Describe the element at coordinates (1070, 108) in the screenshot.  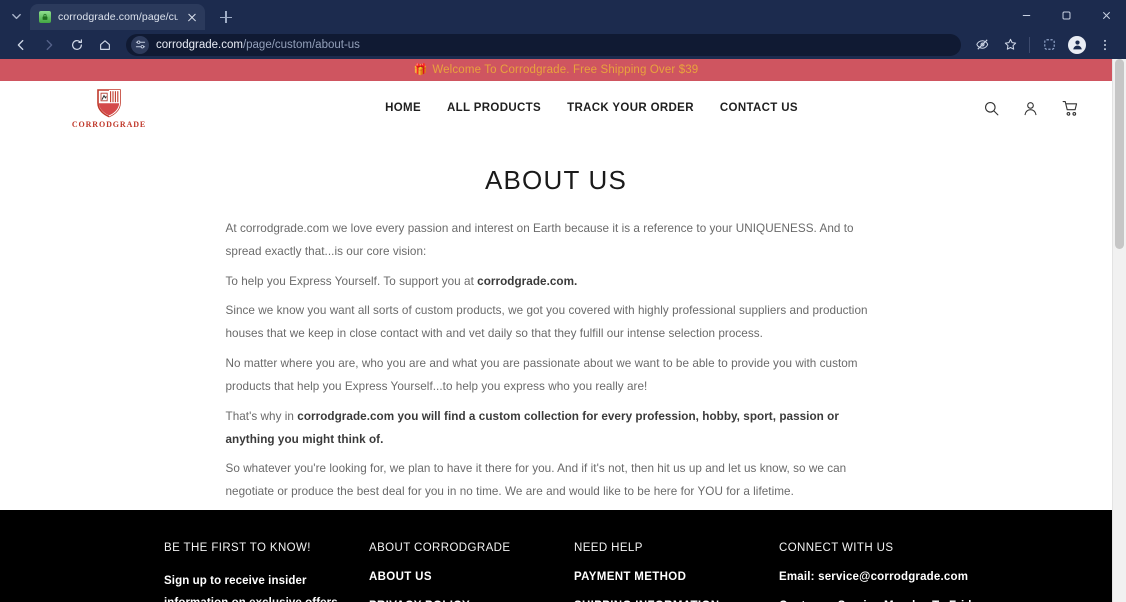
I see `cart-icon` at that location.